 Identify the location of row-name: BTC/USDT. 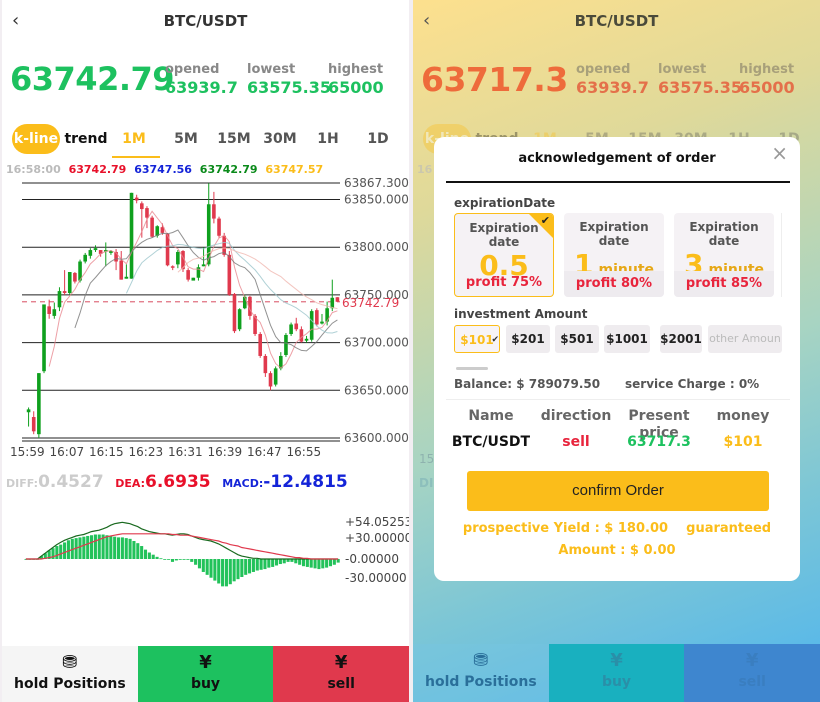
(491, 442).